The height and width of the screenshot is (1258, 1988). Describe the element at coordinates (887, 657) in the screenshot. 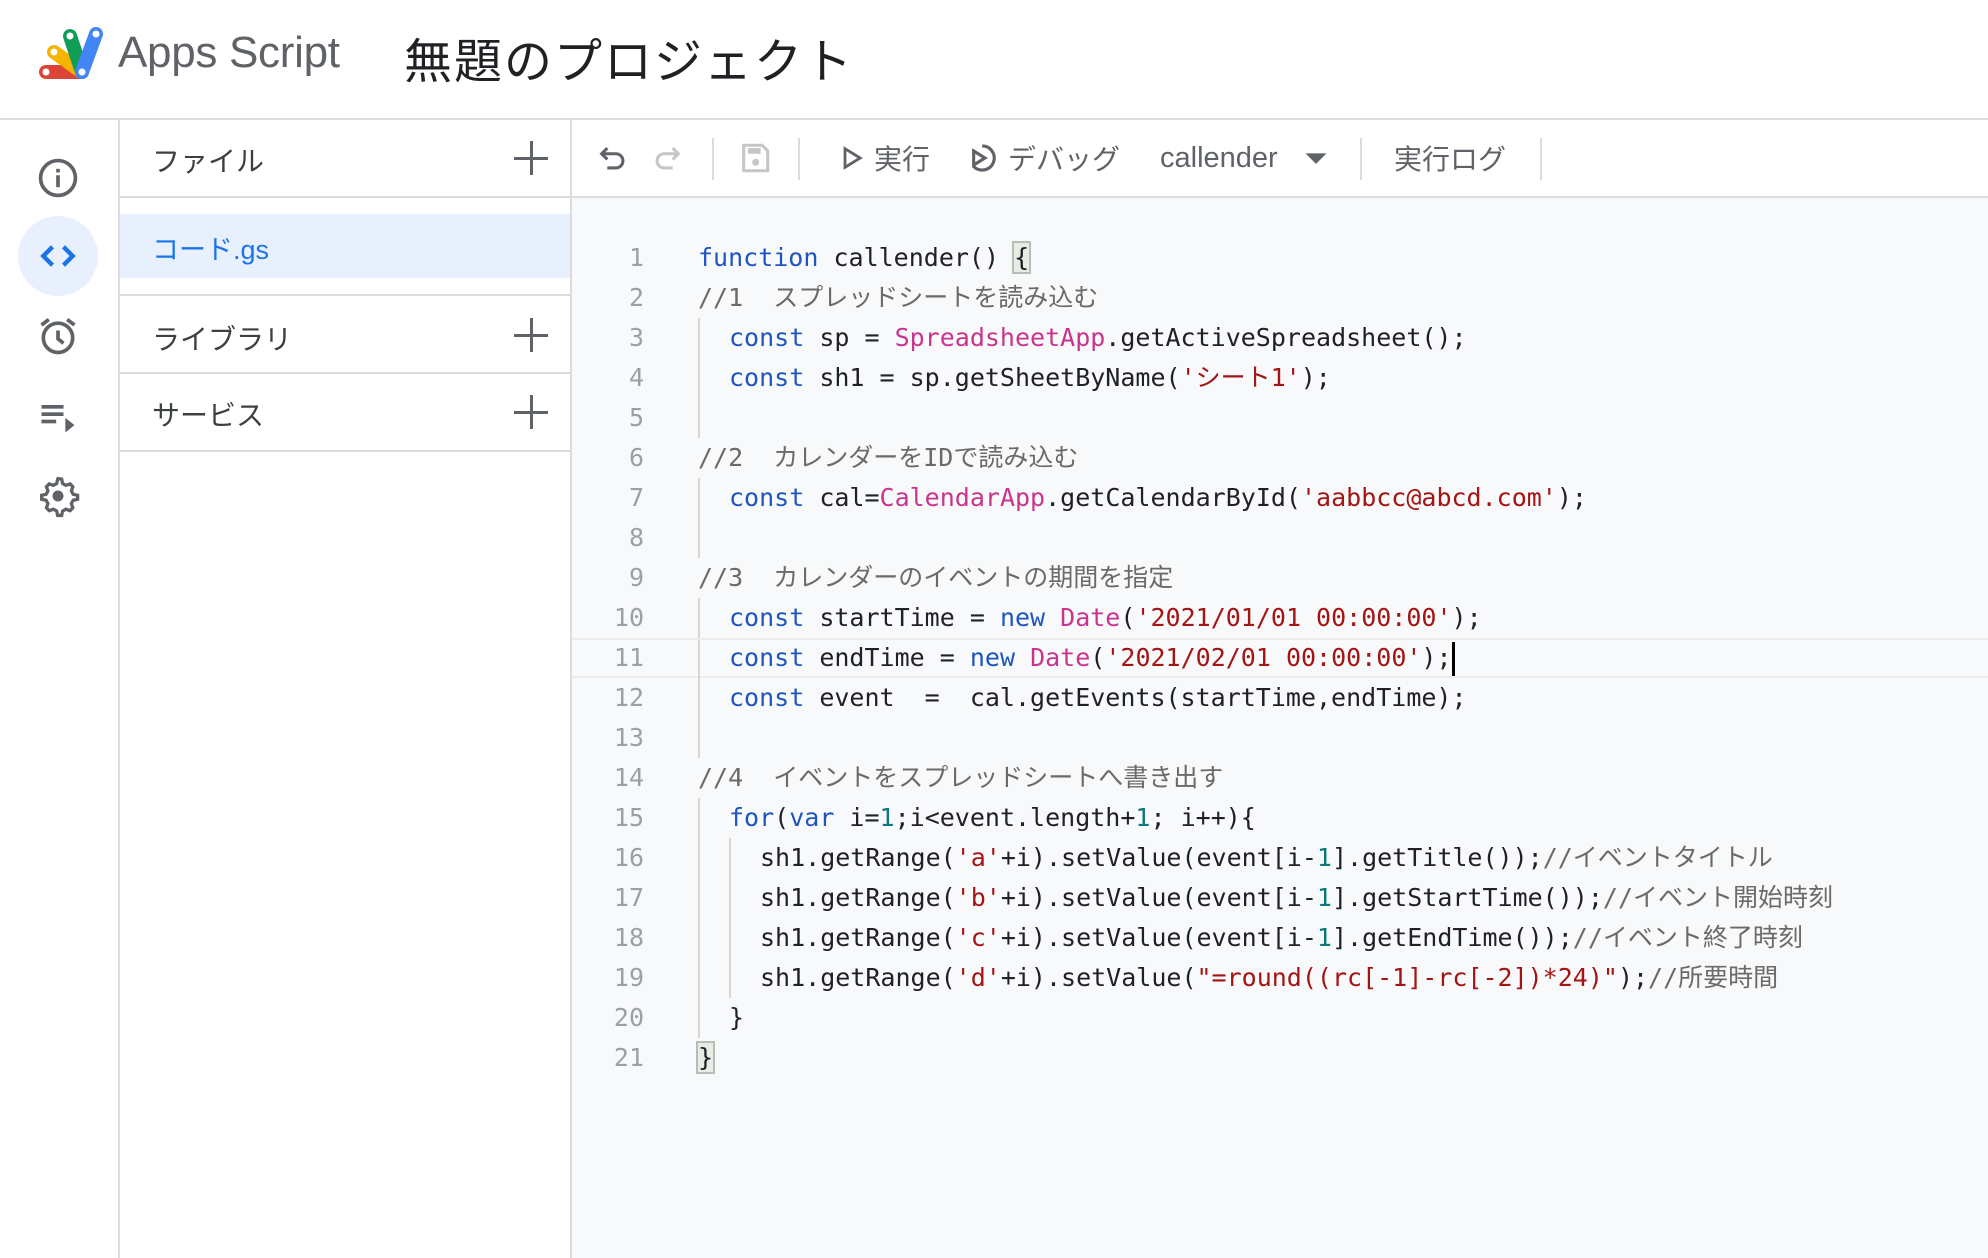

I see `code-token: endTime =` at that location.